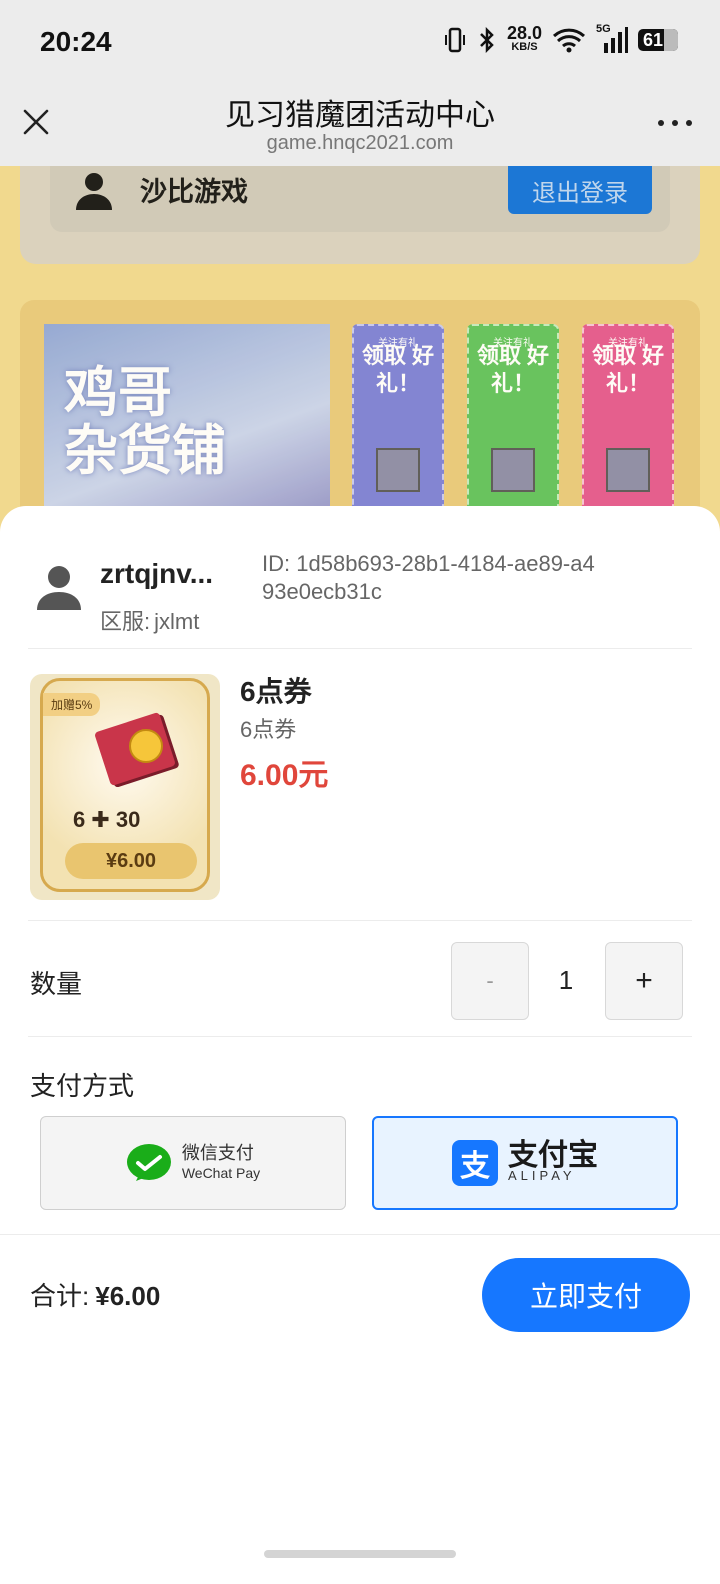 This screenshot has width=720, height=1584. I want to click on logout-button: 退出登录, so click(580, 190).